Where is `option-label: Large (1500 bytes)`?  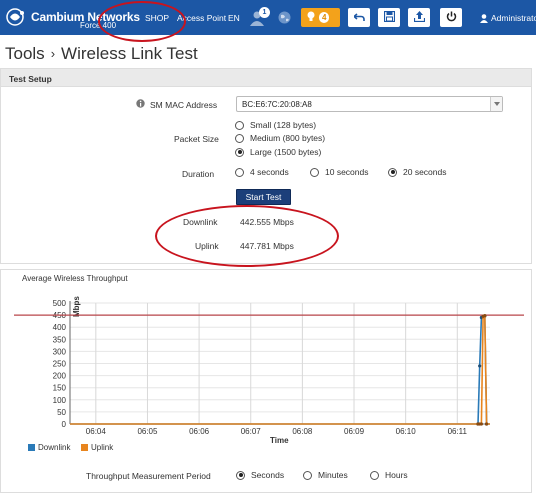 option-label: Large (1500 bytes) is located at coordinates (286, 152).